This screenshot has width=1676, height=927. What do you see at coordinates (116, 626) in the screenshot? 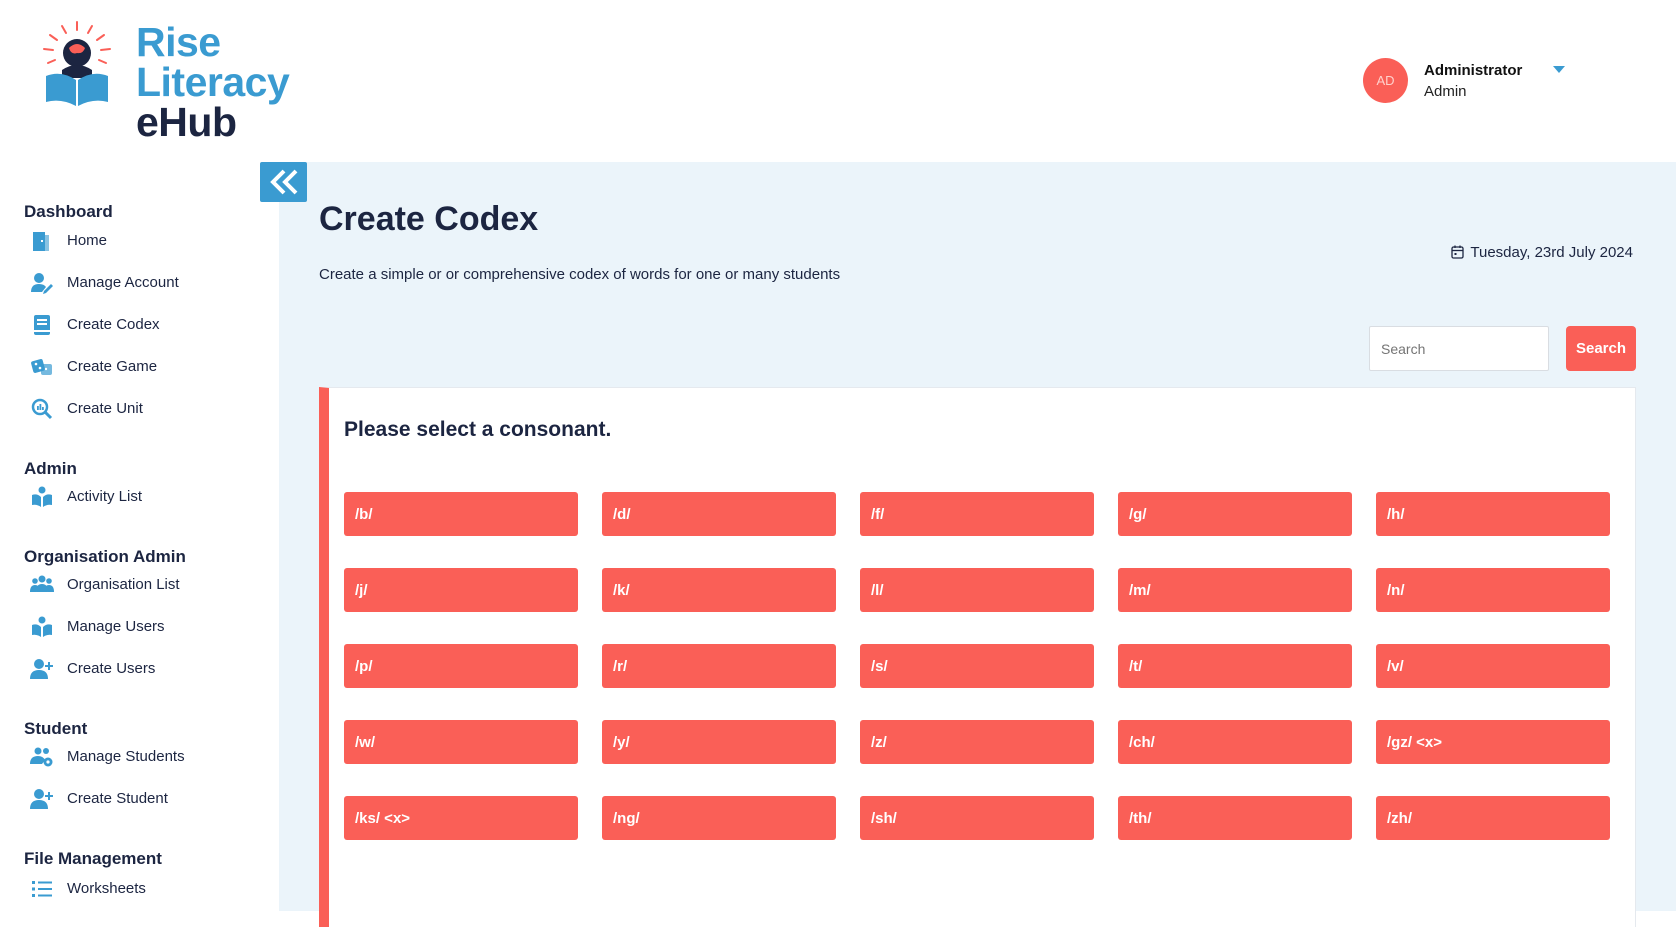
I see `sidebar-item-label: Manage Users` at bounding box center [116, 626].